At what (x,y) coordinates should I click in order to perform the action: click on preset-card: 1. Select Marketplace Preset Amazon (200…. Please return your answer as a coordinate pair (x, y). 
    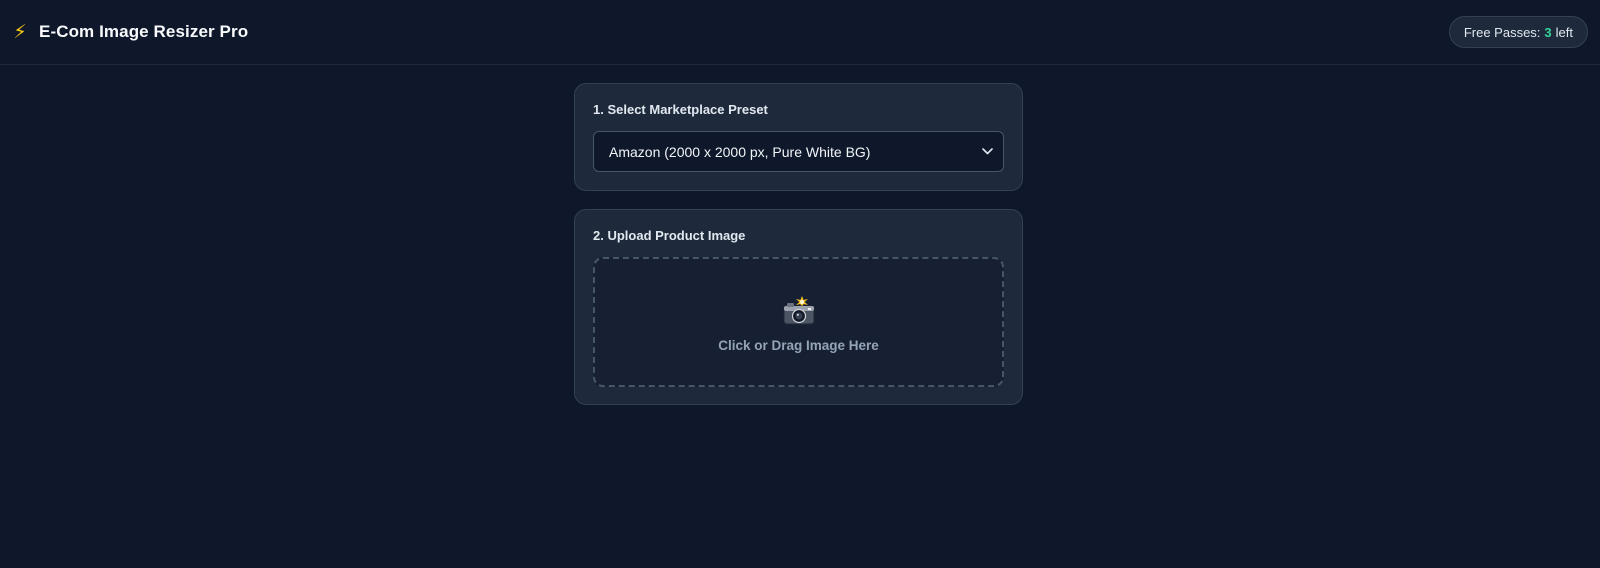
    Looking at the image, I should click on (798, 137).